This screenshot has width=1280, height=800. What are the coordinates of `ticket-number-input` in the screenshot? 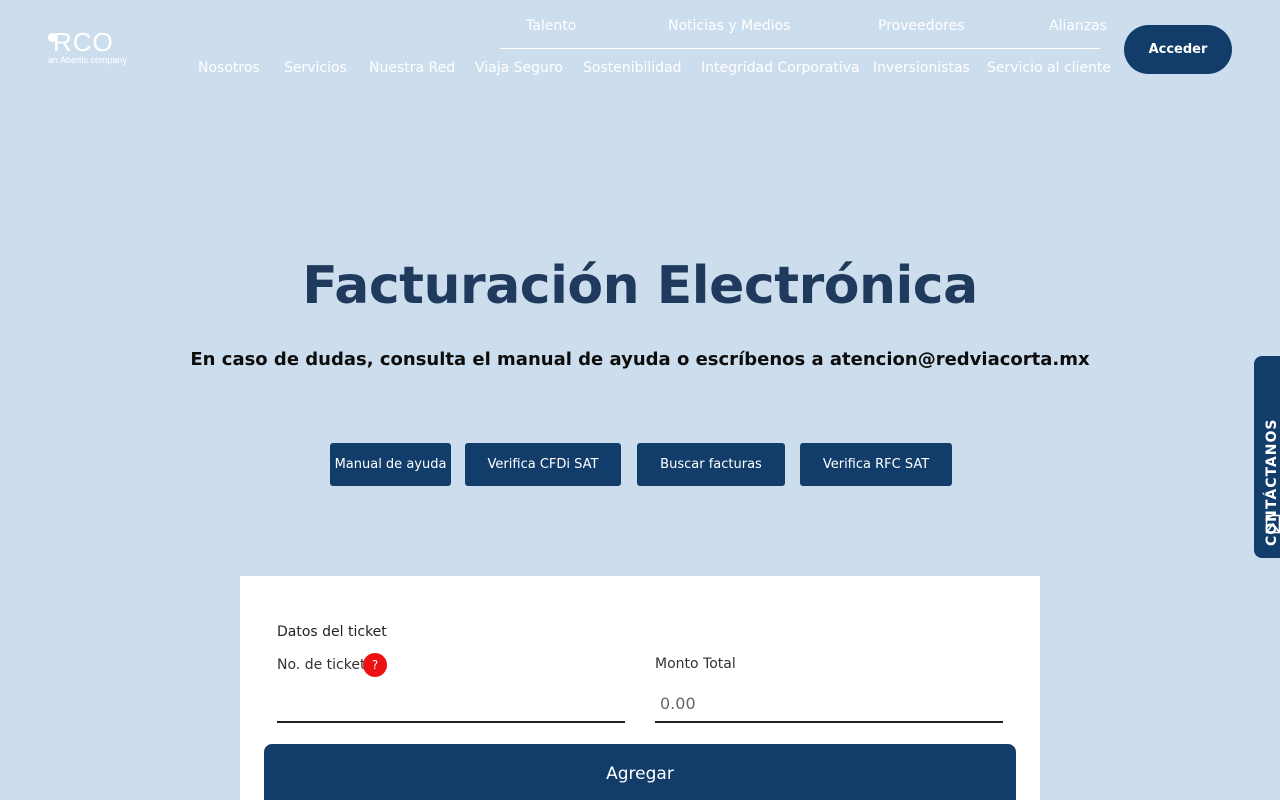 It's located at (451, 704).